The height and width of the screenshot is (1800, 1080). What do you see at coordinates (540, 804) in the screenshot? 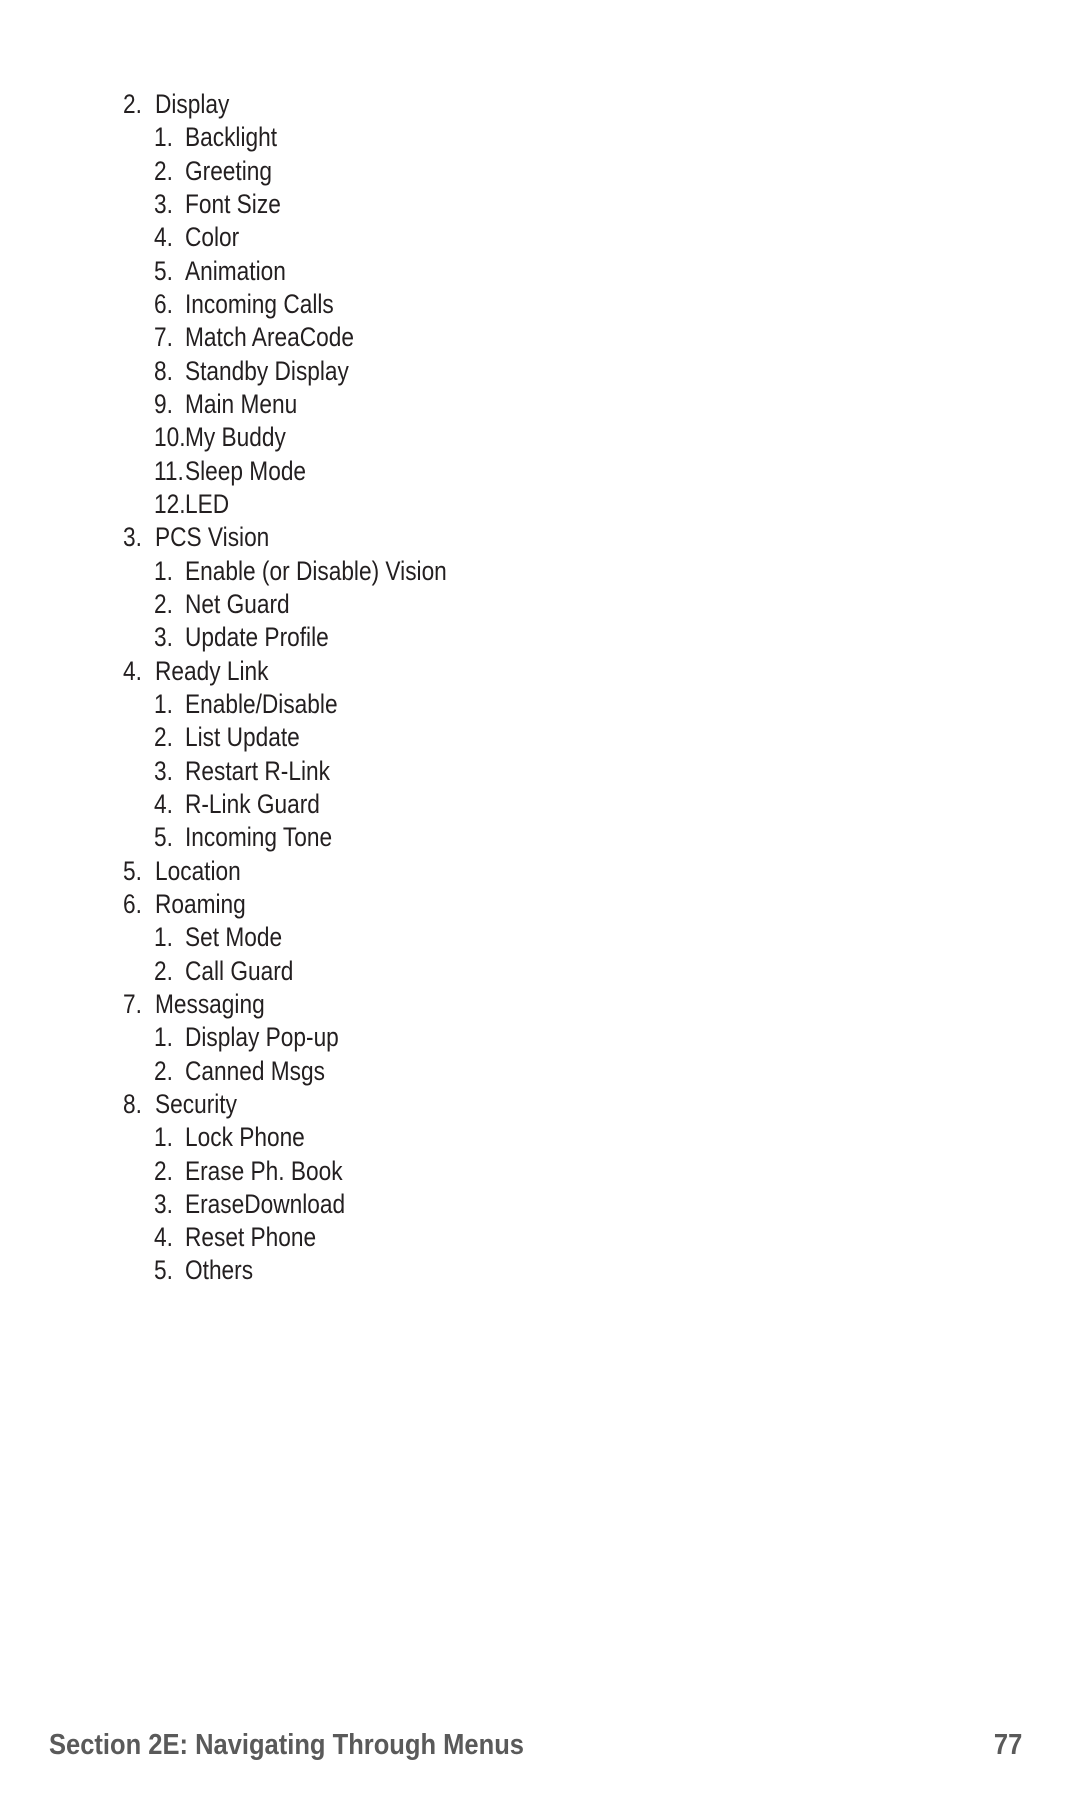
I see `submenu-item: 4. R-Link Guard` at bounding box center [540, 804].